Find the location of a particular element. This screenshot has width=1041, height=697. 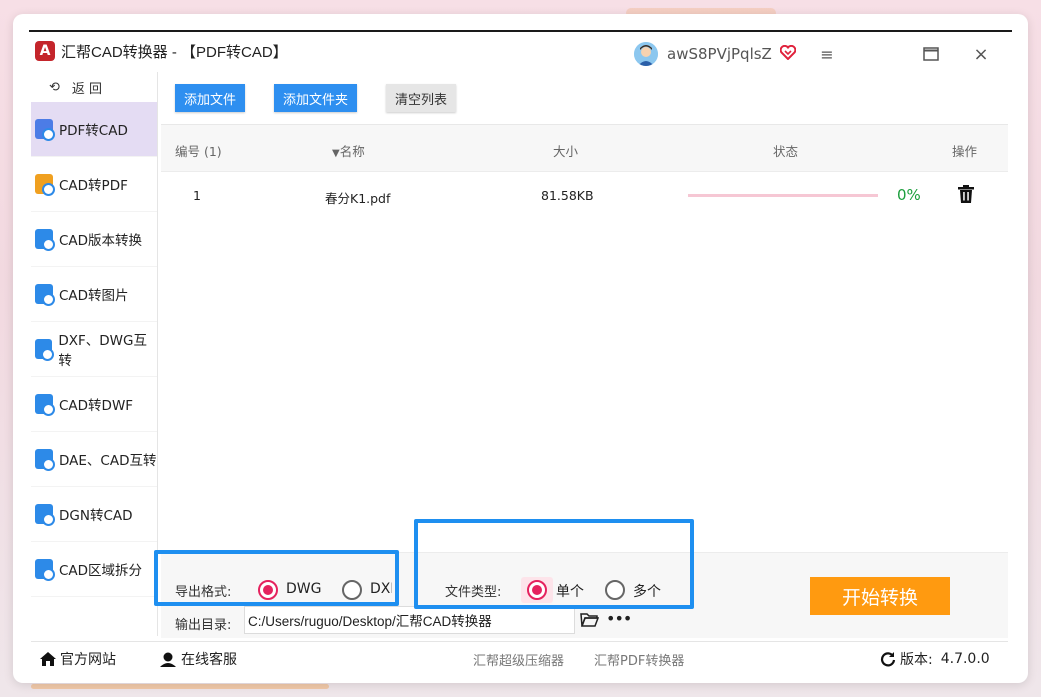

vip-heart-icon is located at coordinates (788, 54).